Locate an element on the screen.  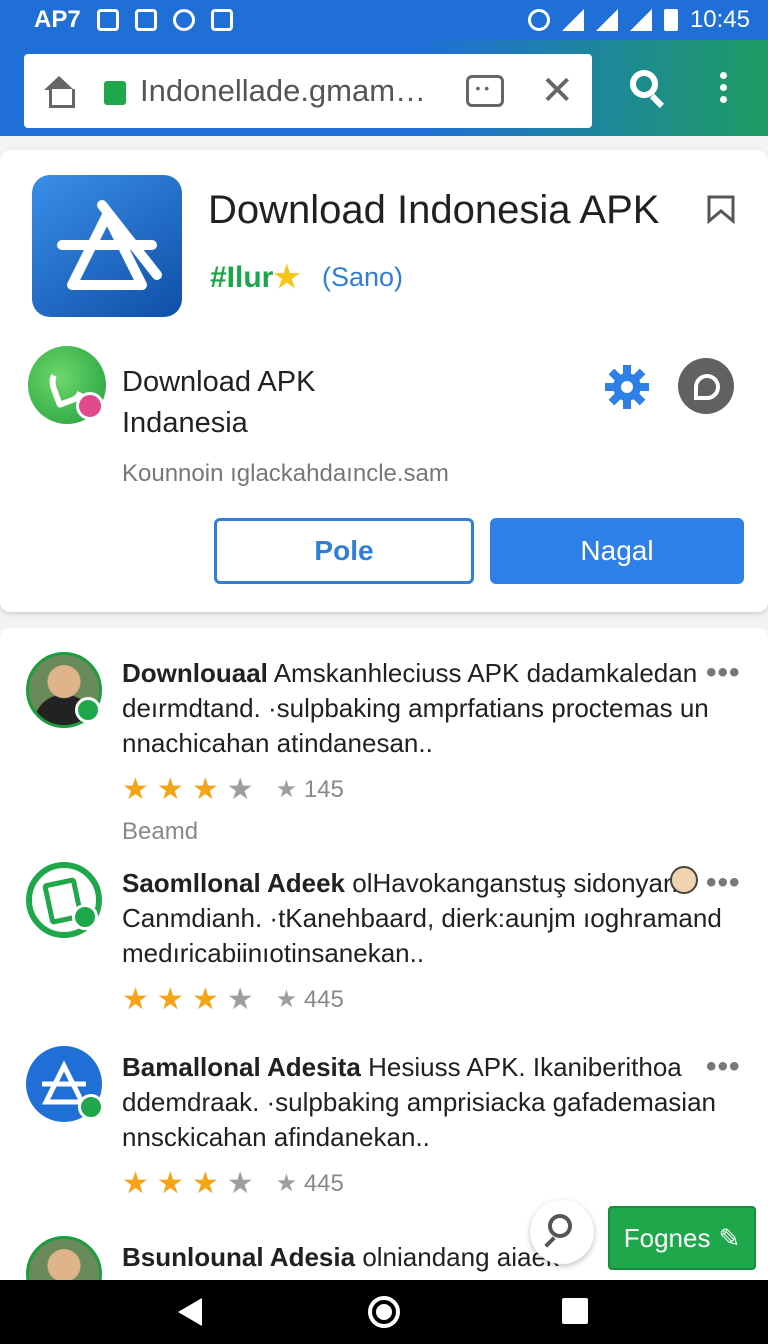
app-icon is located at coordinates (107, 246).